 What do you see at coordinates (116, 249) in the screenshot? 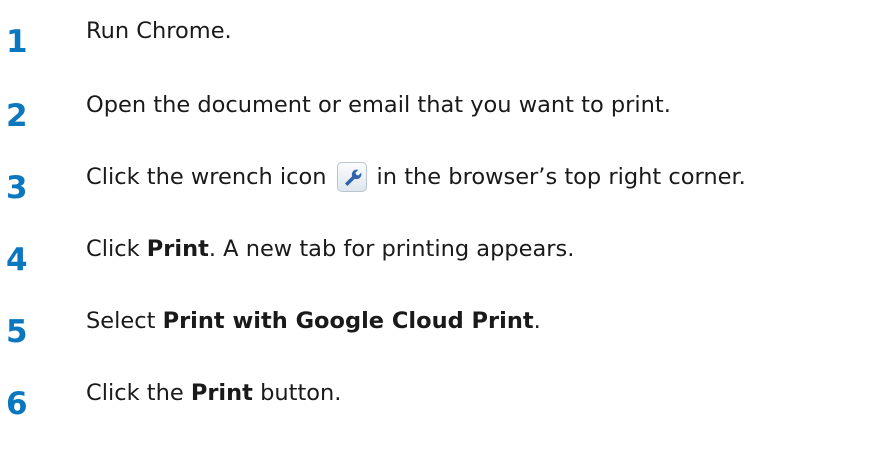
I see `step-text-before: Click` at bounding box center [116, 249].